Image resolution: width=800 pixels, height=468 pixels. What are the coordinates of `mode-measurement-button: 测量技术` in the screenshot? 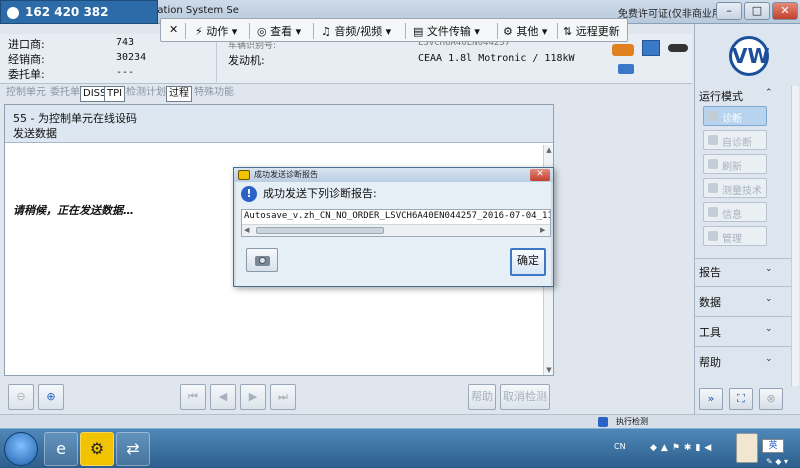 It's located at (735, 188).